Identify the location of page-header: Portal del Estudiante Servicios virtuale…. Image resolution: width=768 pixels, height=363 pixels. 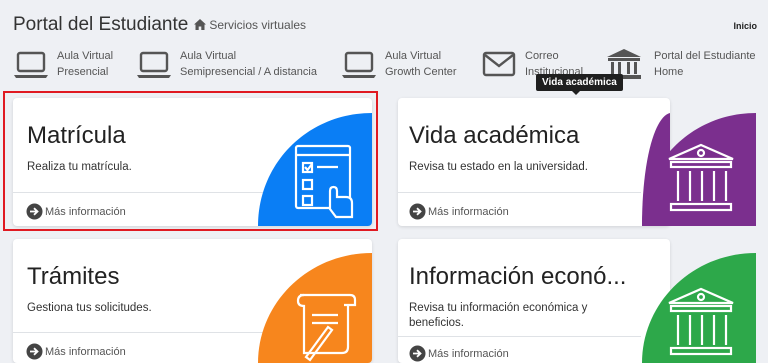
(159, 25).